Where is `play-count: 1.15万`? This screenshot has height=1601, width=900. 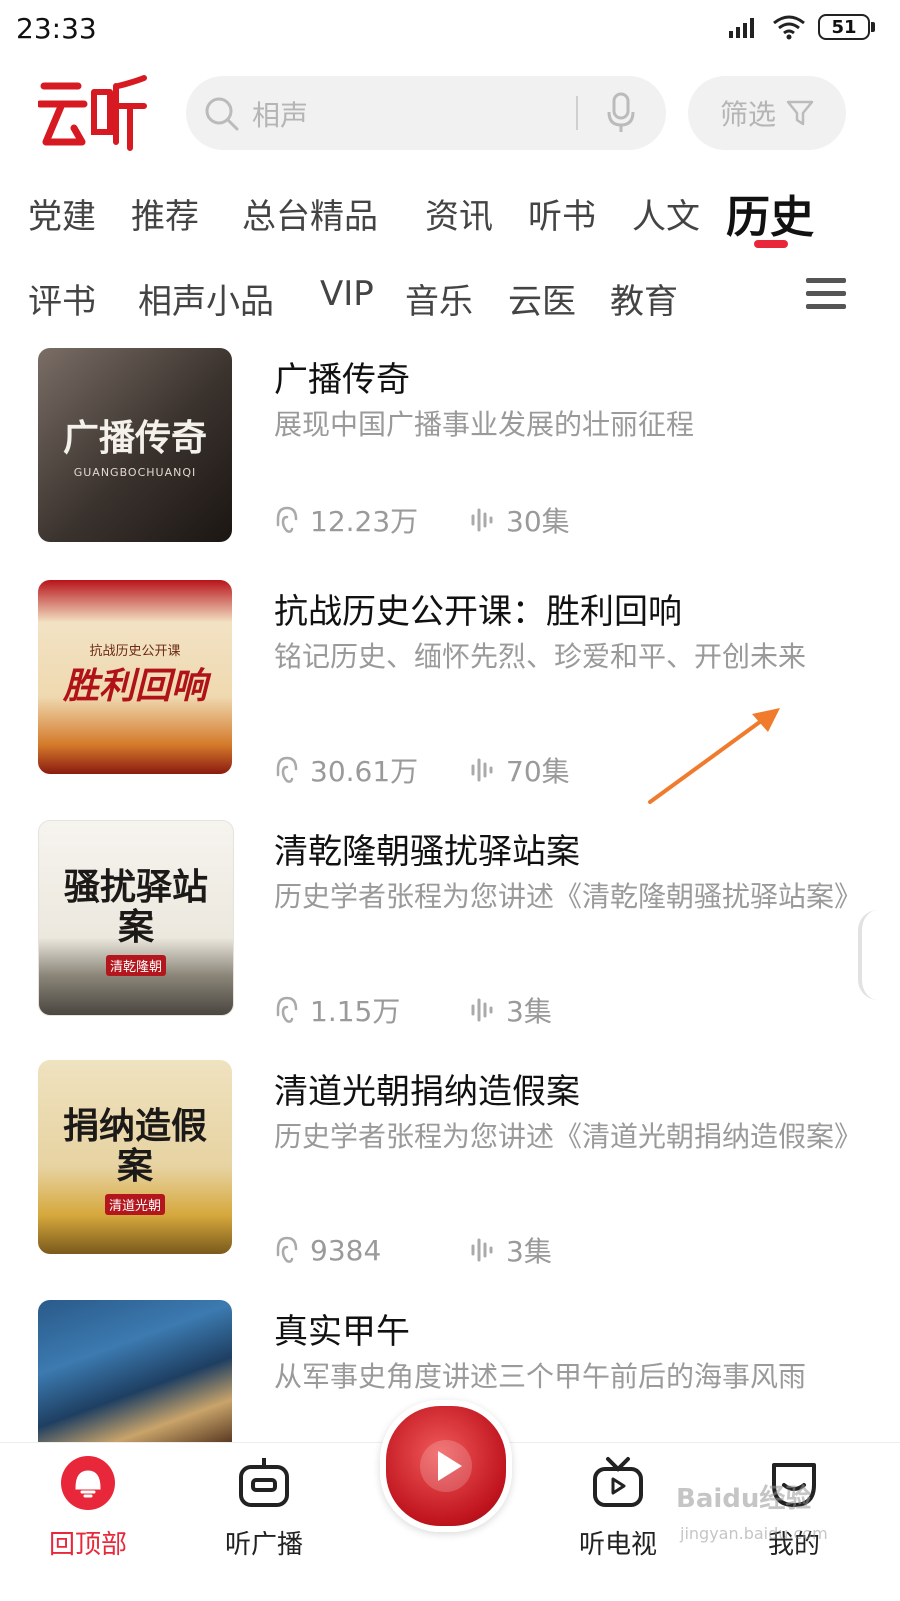
play-count: 1.15万 is located at coordinates (355, 1011).